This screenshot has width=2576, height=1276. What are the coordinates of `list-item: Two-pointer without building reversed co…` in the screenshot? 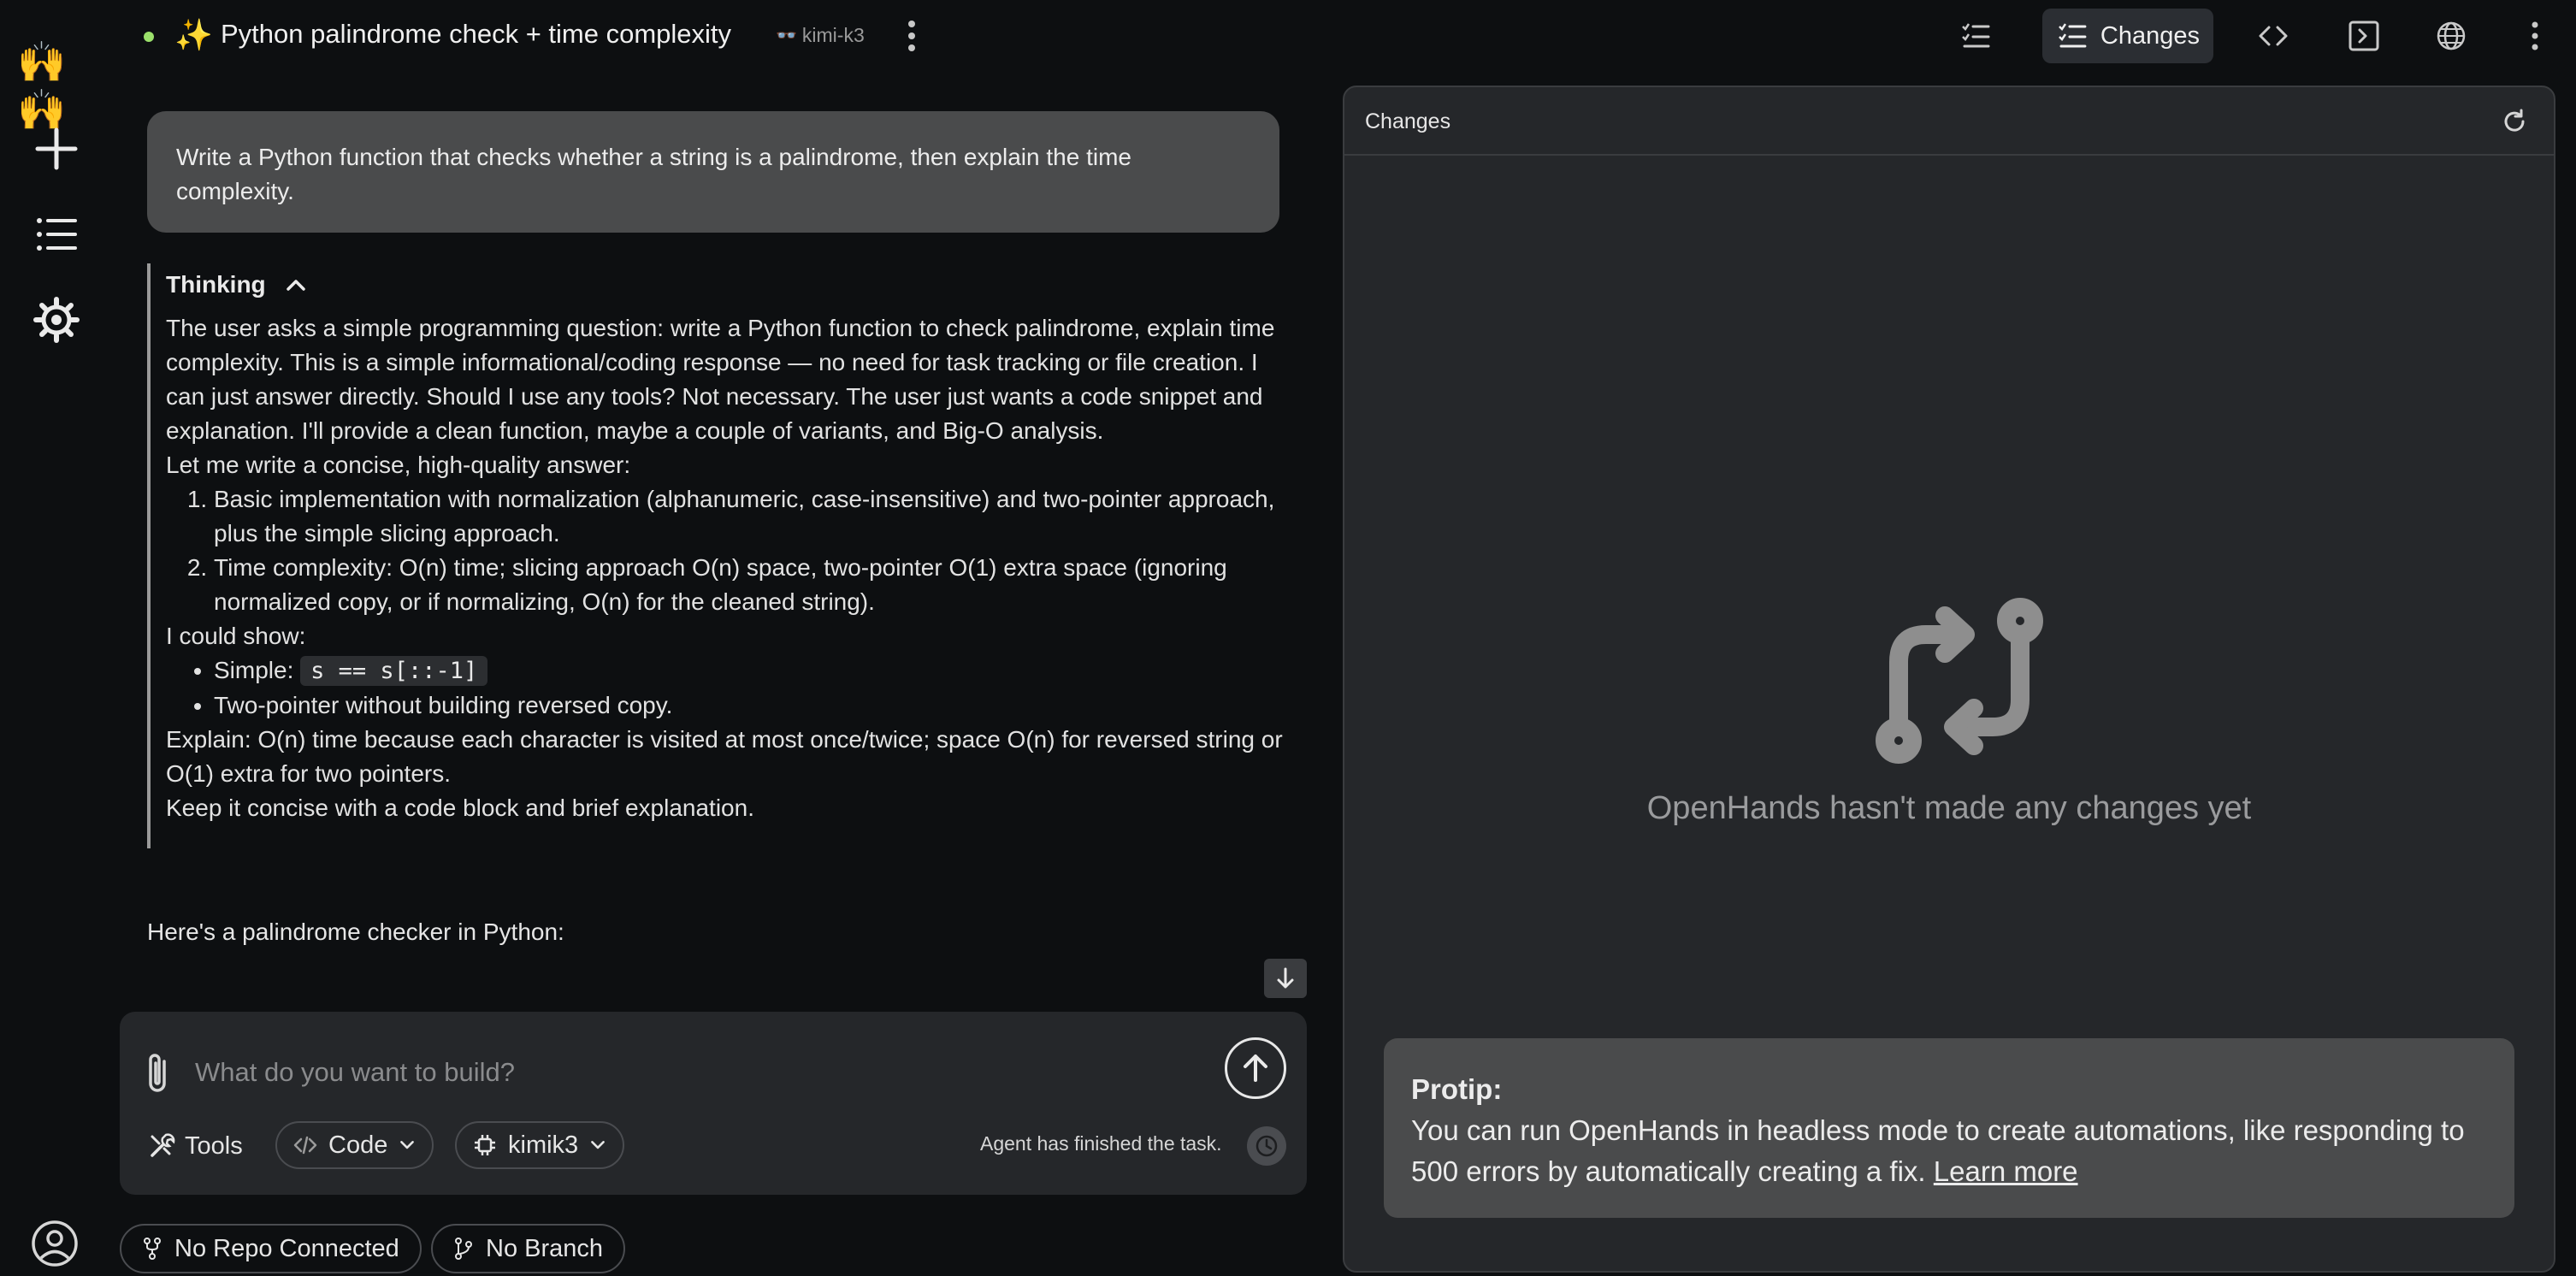 It's located at (749, 705).